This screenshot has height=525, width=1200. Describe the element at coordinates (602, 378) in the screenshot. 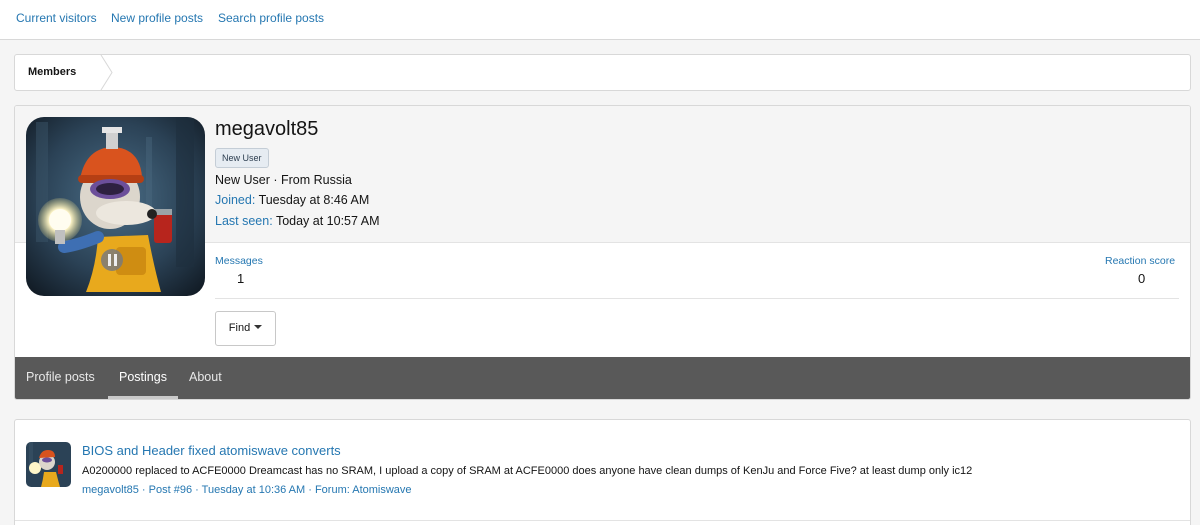

I see `profile-tabs: Profile posts Postings About` at that location.